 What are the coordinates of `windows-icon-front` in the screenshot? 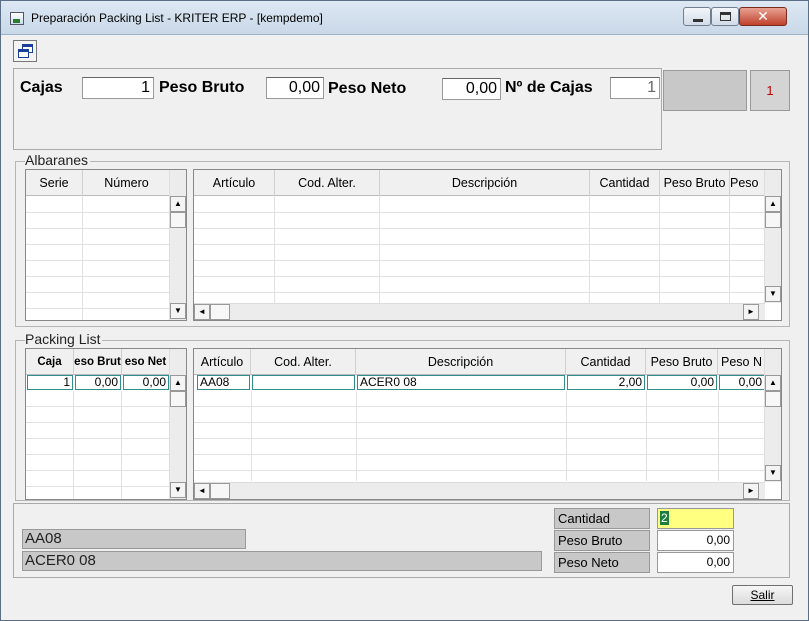 It's located at (23, 53).